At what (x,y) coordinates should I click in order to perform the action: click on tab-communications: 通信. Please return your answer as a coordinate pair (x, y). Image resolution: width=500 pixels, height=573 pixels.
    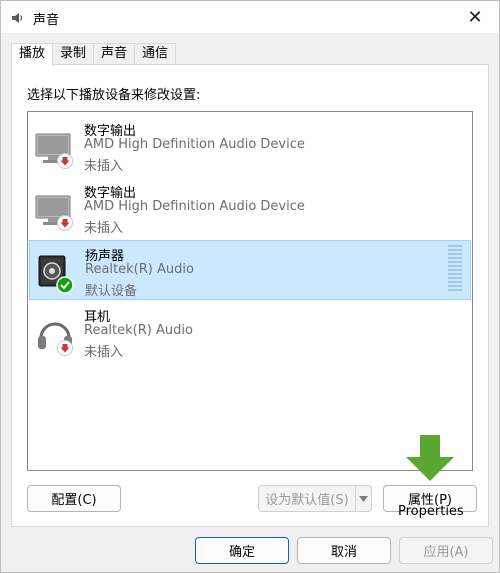
    Looking at the image, I should click on (155, 54).